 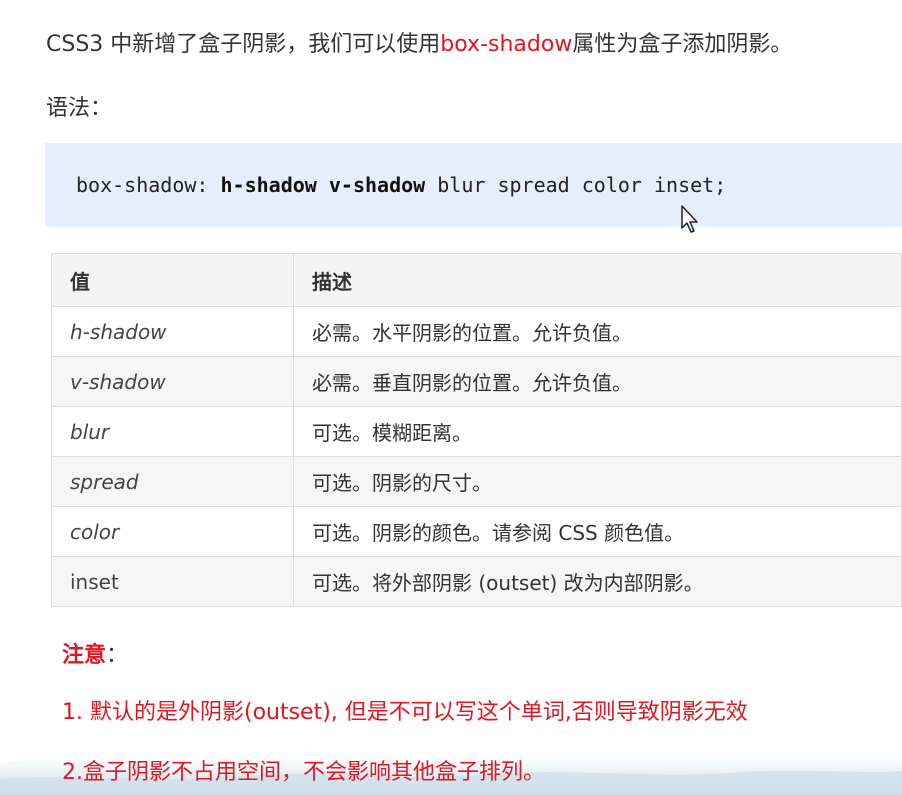 What do you see at coordinates (597, 280) in the screenshot?
I see `header-description: 描述` at bounding box center [597, 280].